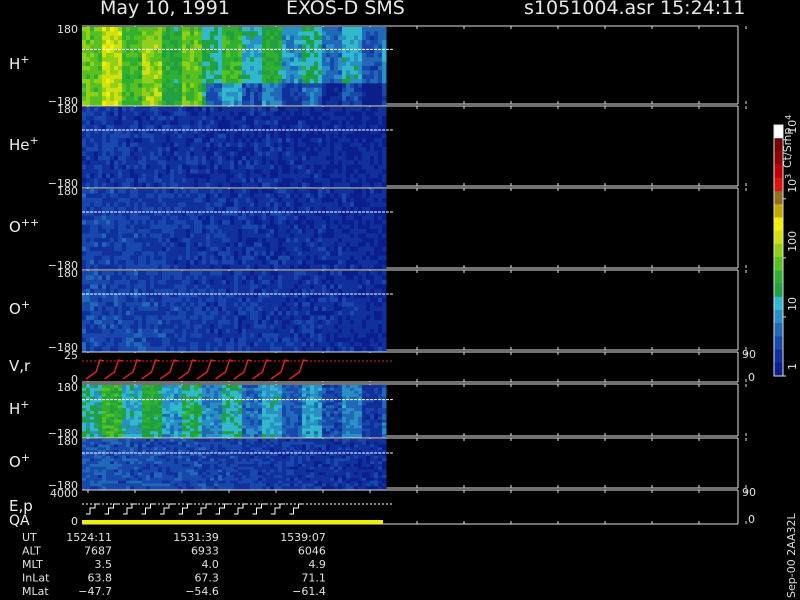  Describe the element at coordinates (67, 191) in the screenshot. I see `y-tick-label-top: 180` at that location.